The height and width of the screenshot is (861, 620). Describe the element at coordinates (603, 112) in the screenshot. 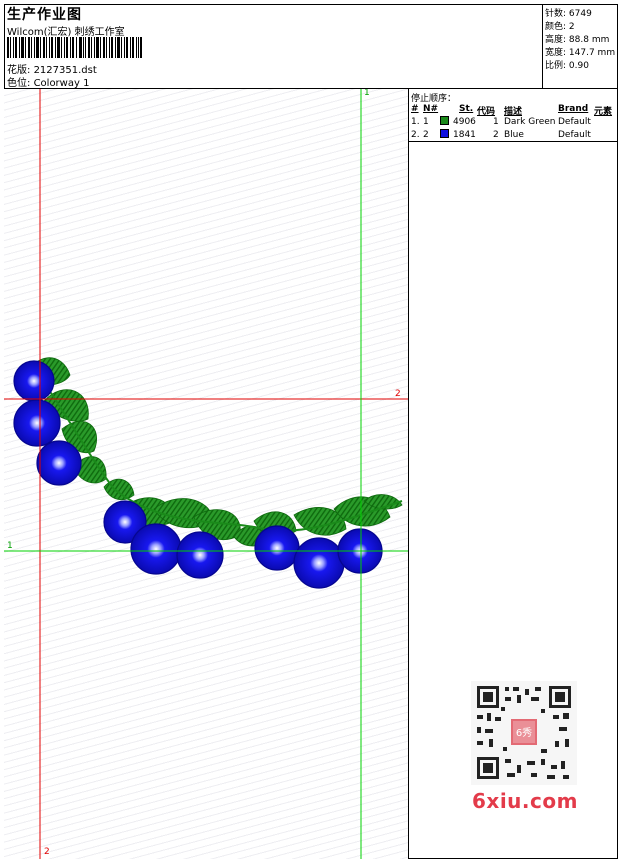

I see `col-element: 元素` at that location.